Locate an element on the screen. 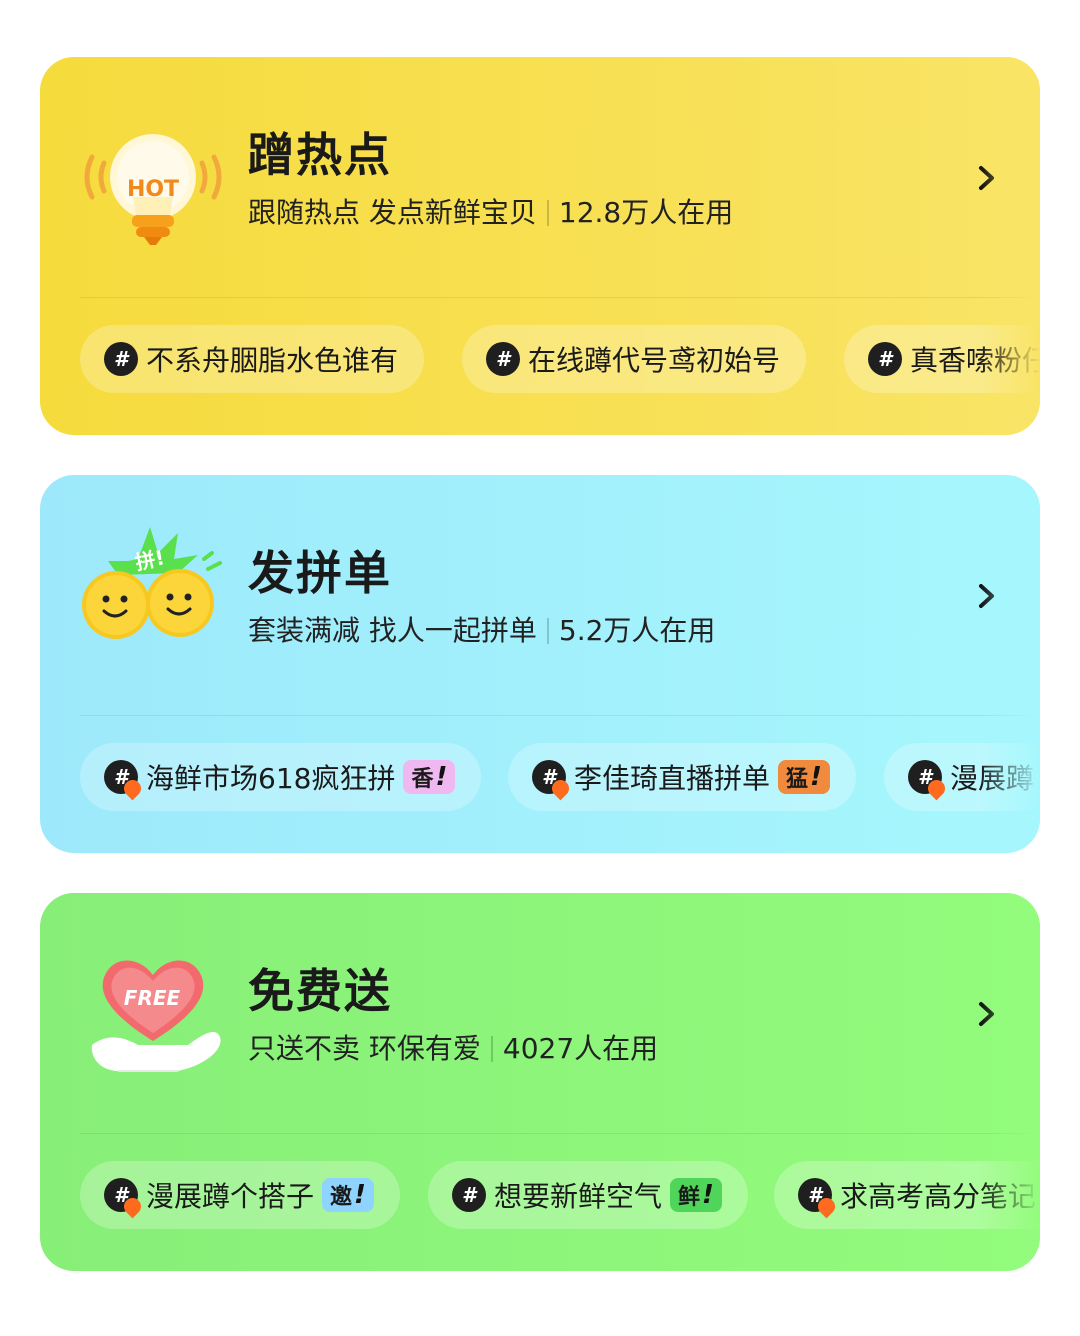  tag-label: 海鲜市场618疯狂拼 is located at coordinates (271, 778).